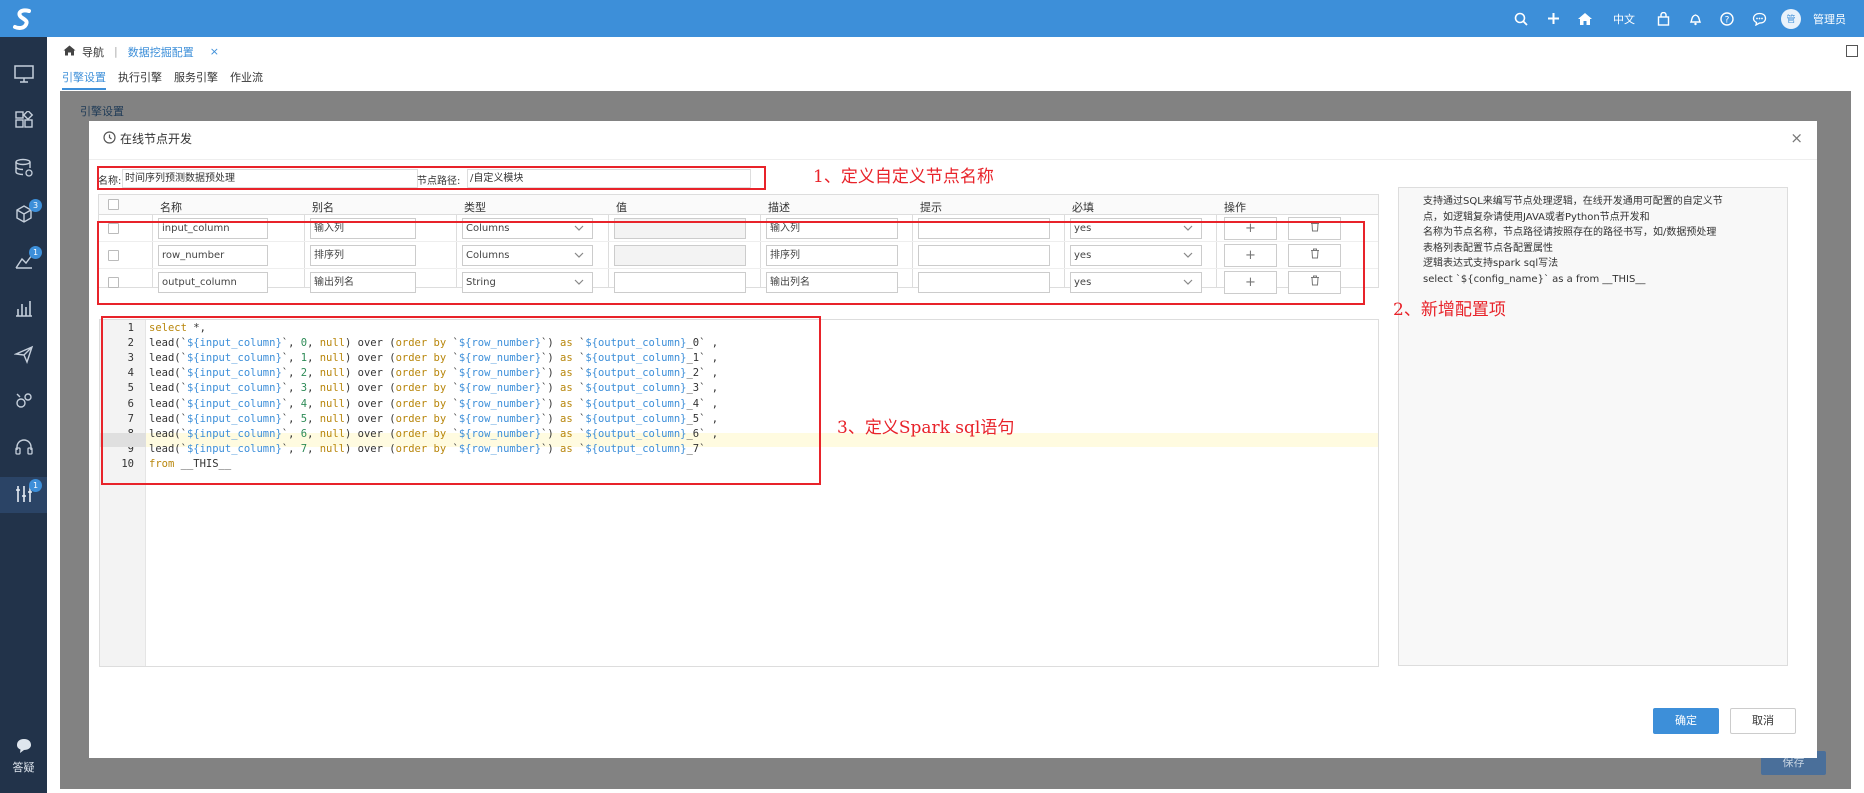 This screenshot has width=1864, height=793. Describe the element at coordinates (926, 428) in the screenshot. I see `annotation-text: 3、定义Spark sql语句` at that location.